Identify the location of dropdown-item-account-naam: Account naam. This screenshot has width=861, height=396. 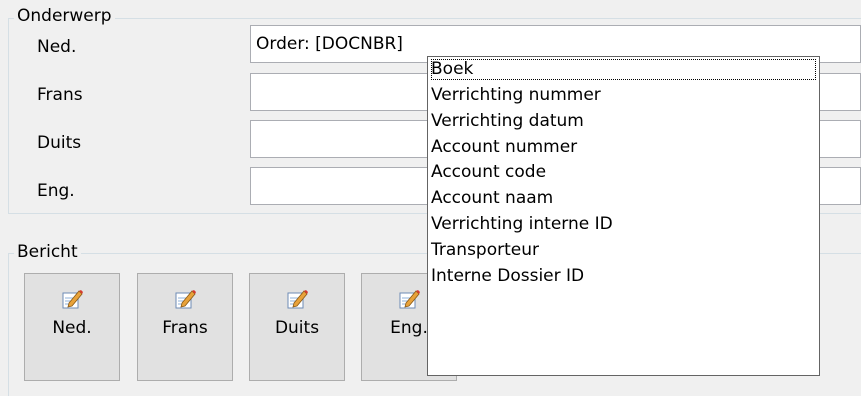
(492, 198).